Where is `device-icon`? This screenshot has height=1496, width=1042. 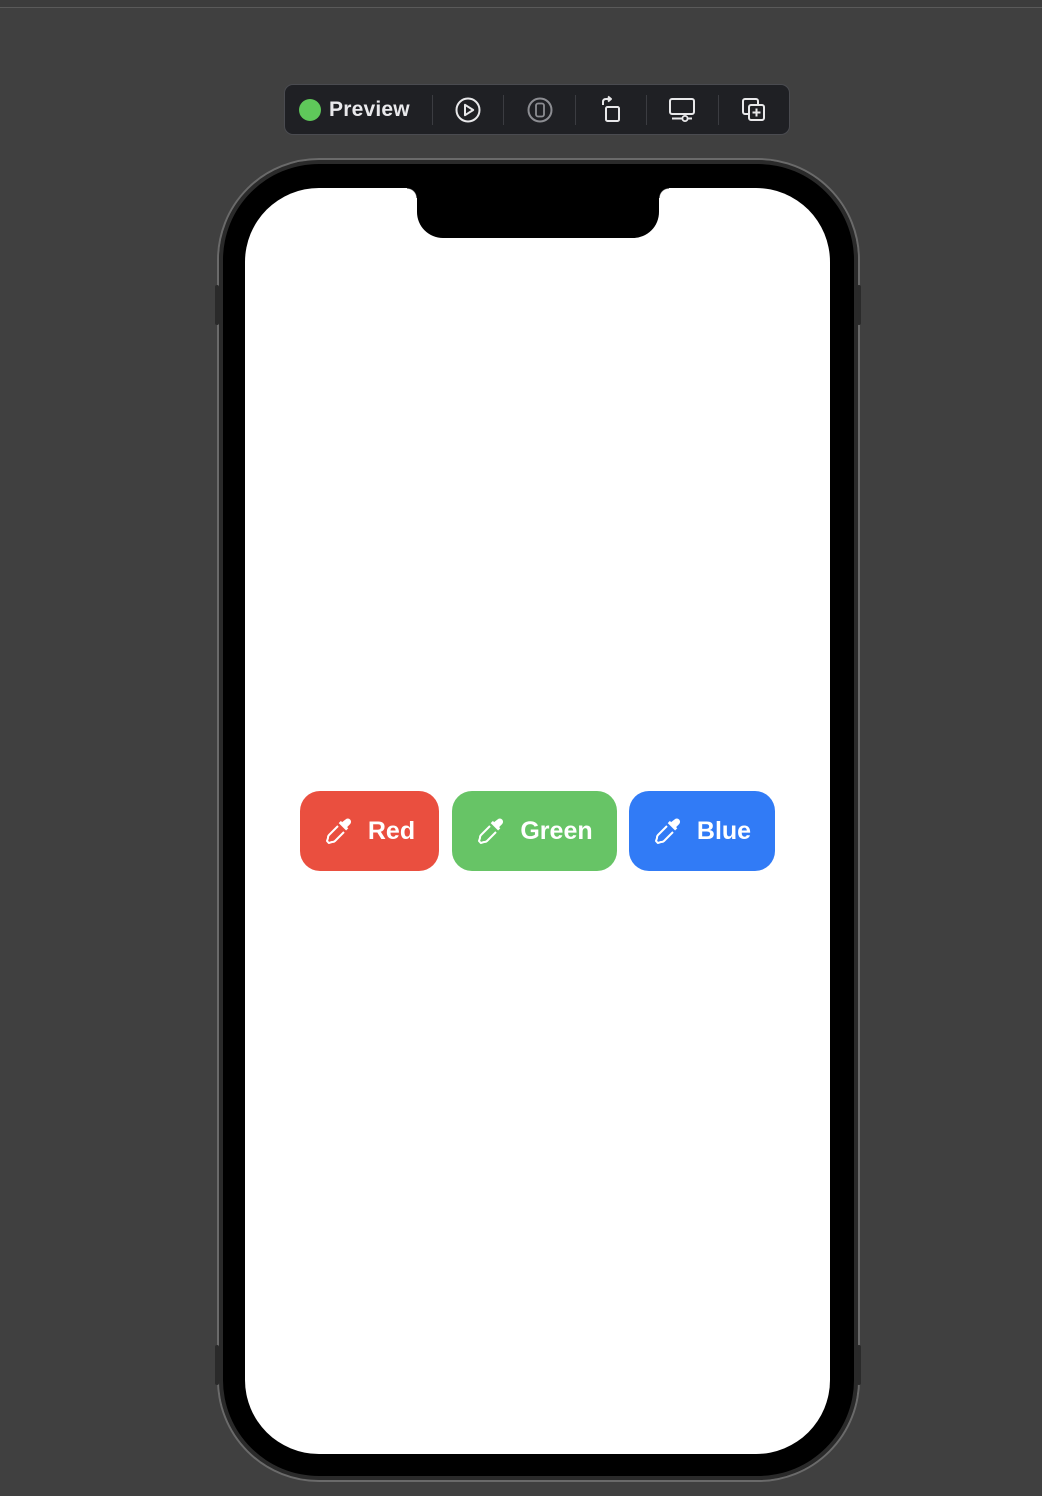
device-icon is located at coordinates (540, 109).